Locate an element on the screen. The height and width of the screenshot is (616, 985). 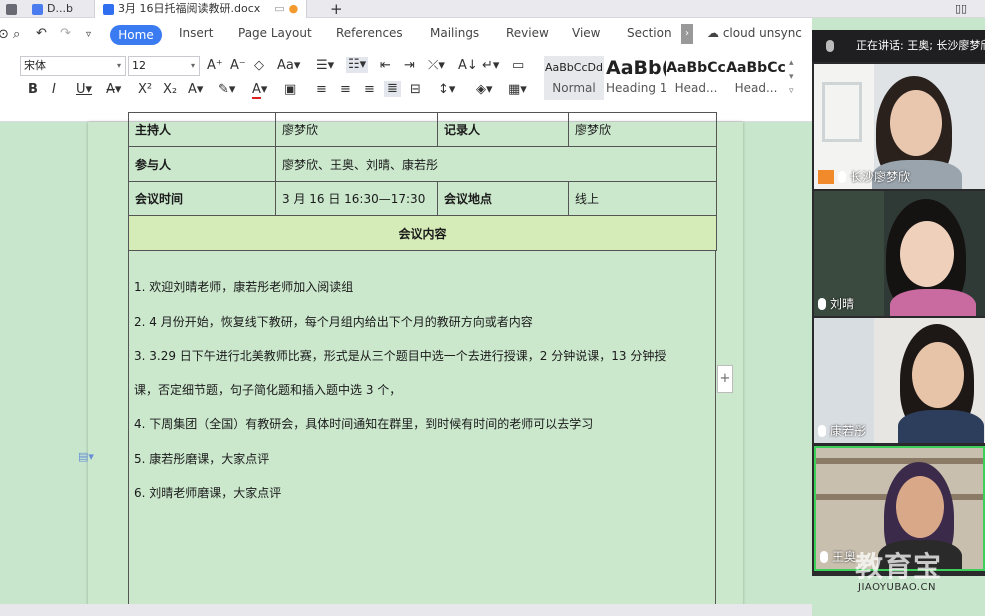
superscript-icon: X² is located at coordinates (145, 90).